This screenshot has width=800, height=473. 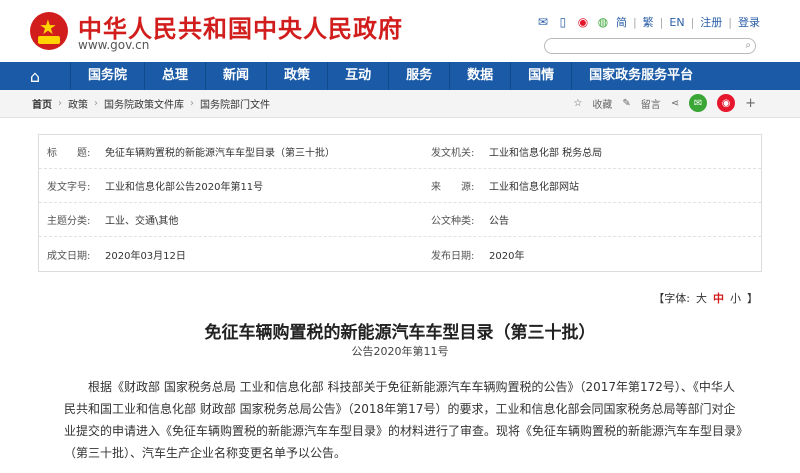 What do you see at coordinates (543, 22) in the screenshot?
I see `mail-icon: ✉` at bounding box center [543, 22].